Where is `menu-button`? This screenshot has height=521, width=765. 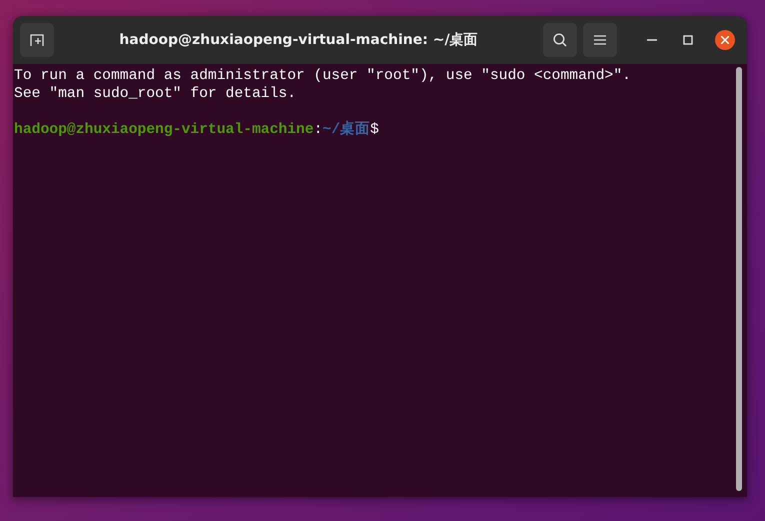
menu-button is located at coordinates (600, 40).